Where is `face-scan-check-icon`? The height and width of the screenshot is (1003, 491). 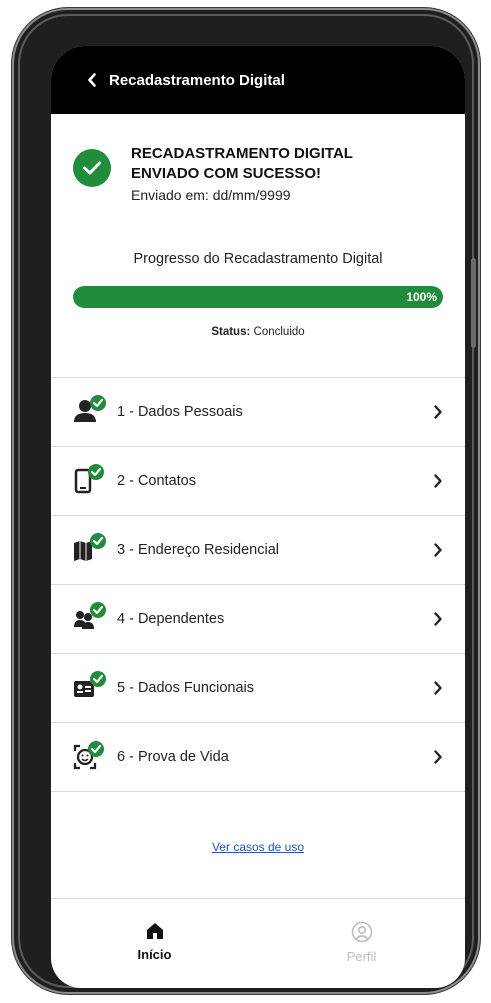
face-scan-check-icon is located at coordinates (91, 757).